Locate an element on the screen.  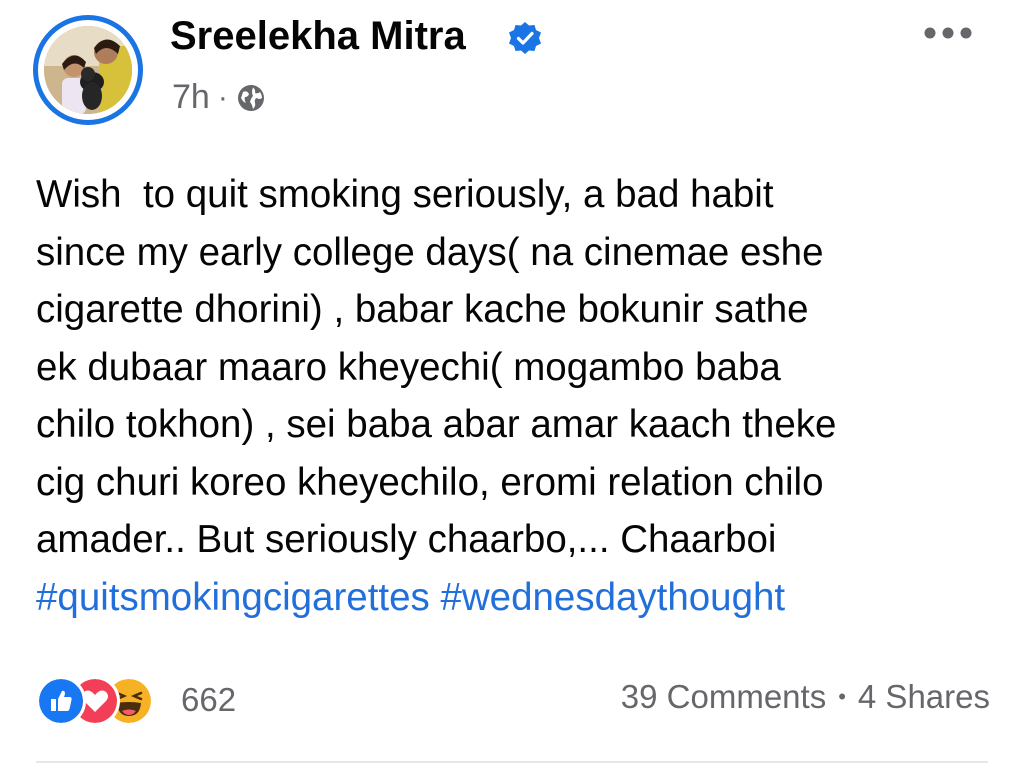
hashtag-row: #quitsmokingcigarettes #wednesdaythought is located at coordinates (516, 598).